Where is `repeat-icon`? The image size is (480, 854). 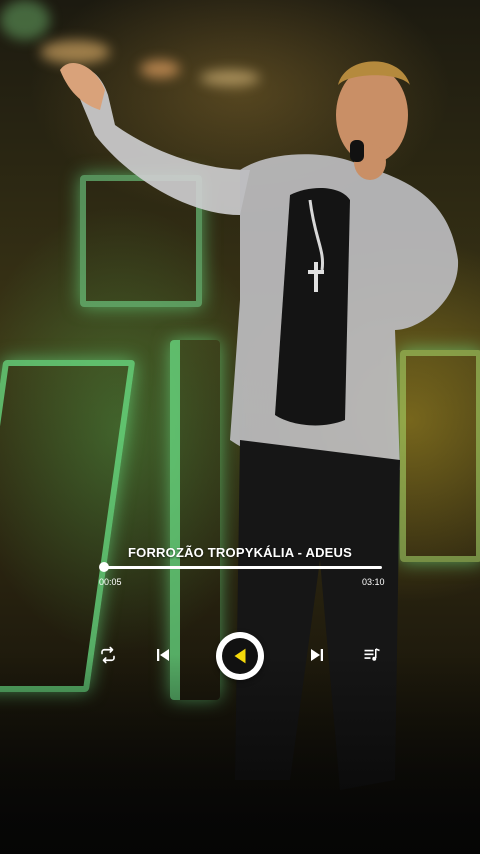
repeat-icon is located at coordinates (108, 655).